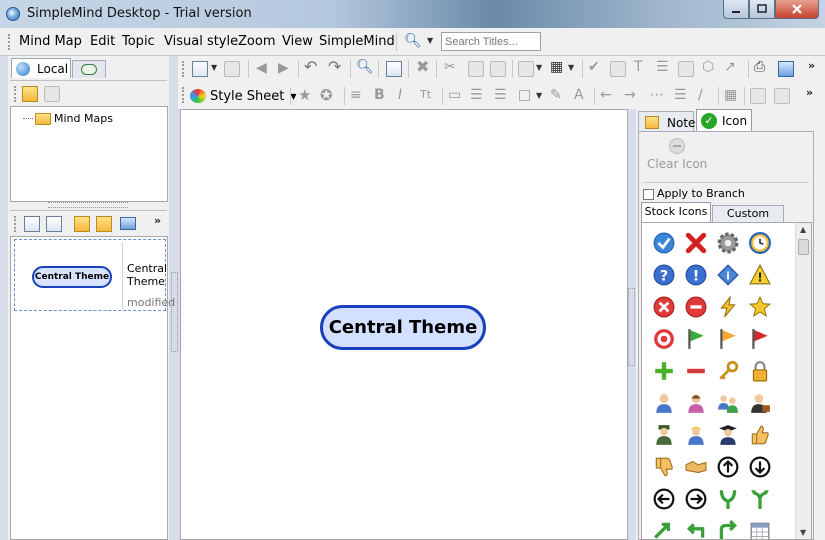 The image size is (825, 540). What do you see at coordinates (726, 191) in the screenshot?
I see `apply-to-branch-row: Apply to Branch` at bounding box center [726, 191].